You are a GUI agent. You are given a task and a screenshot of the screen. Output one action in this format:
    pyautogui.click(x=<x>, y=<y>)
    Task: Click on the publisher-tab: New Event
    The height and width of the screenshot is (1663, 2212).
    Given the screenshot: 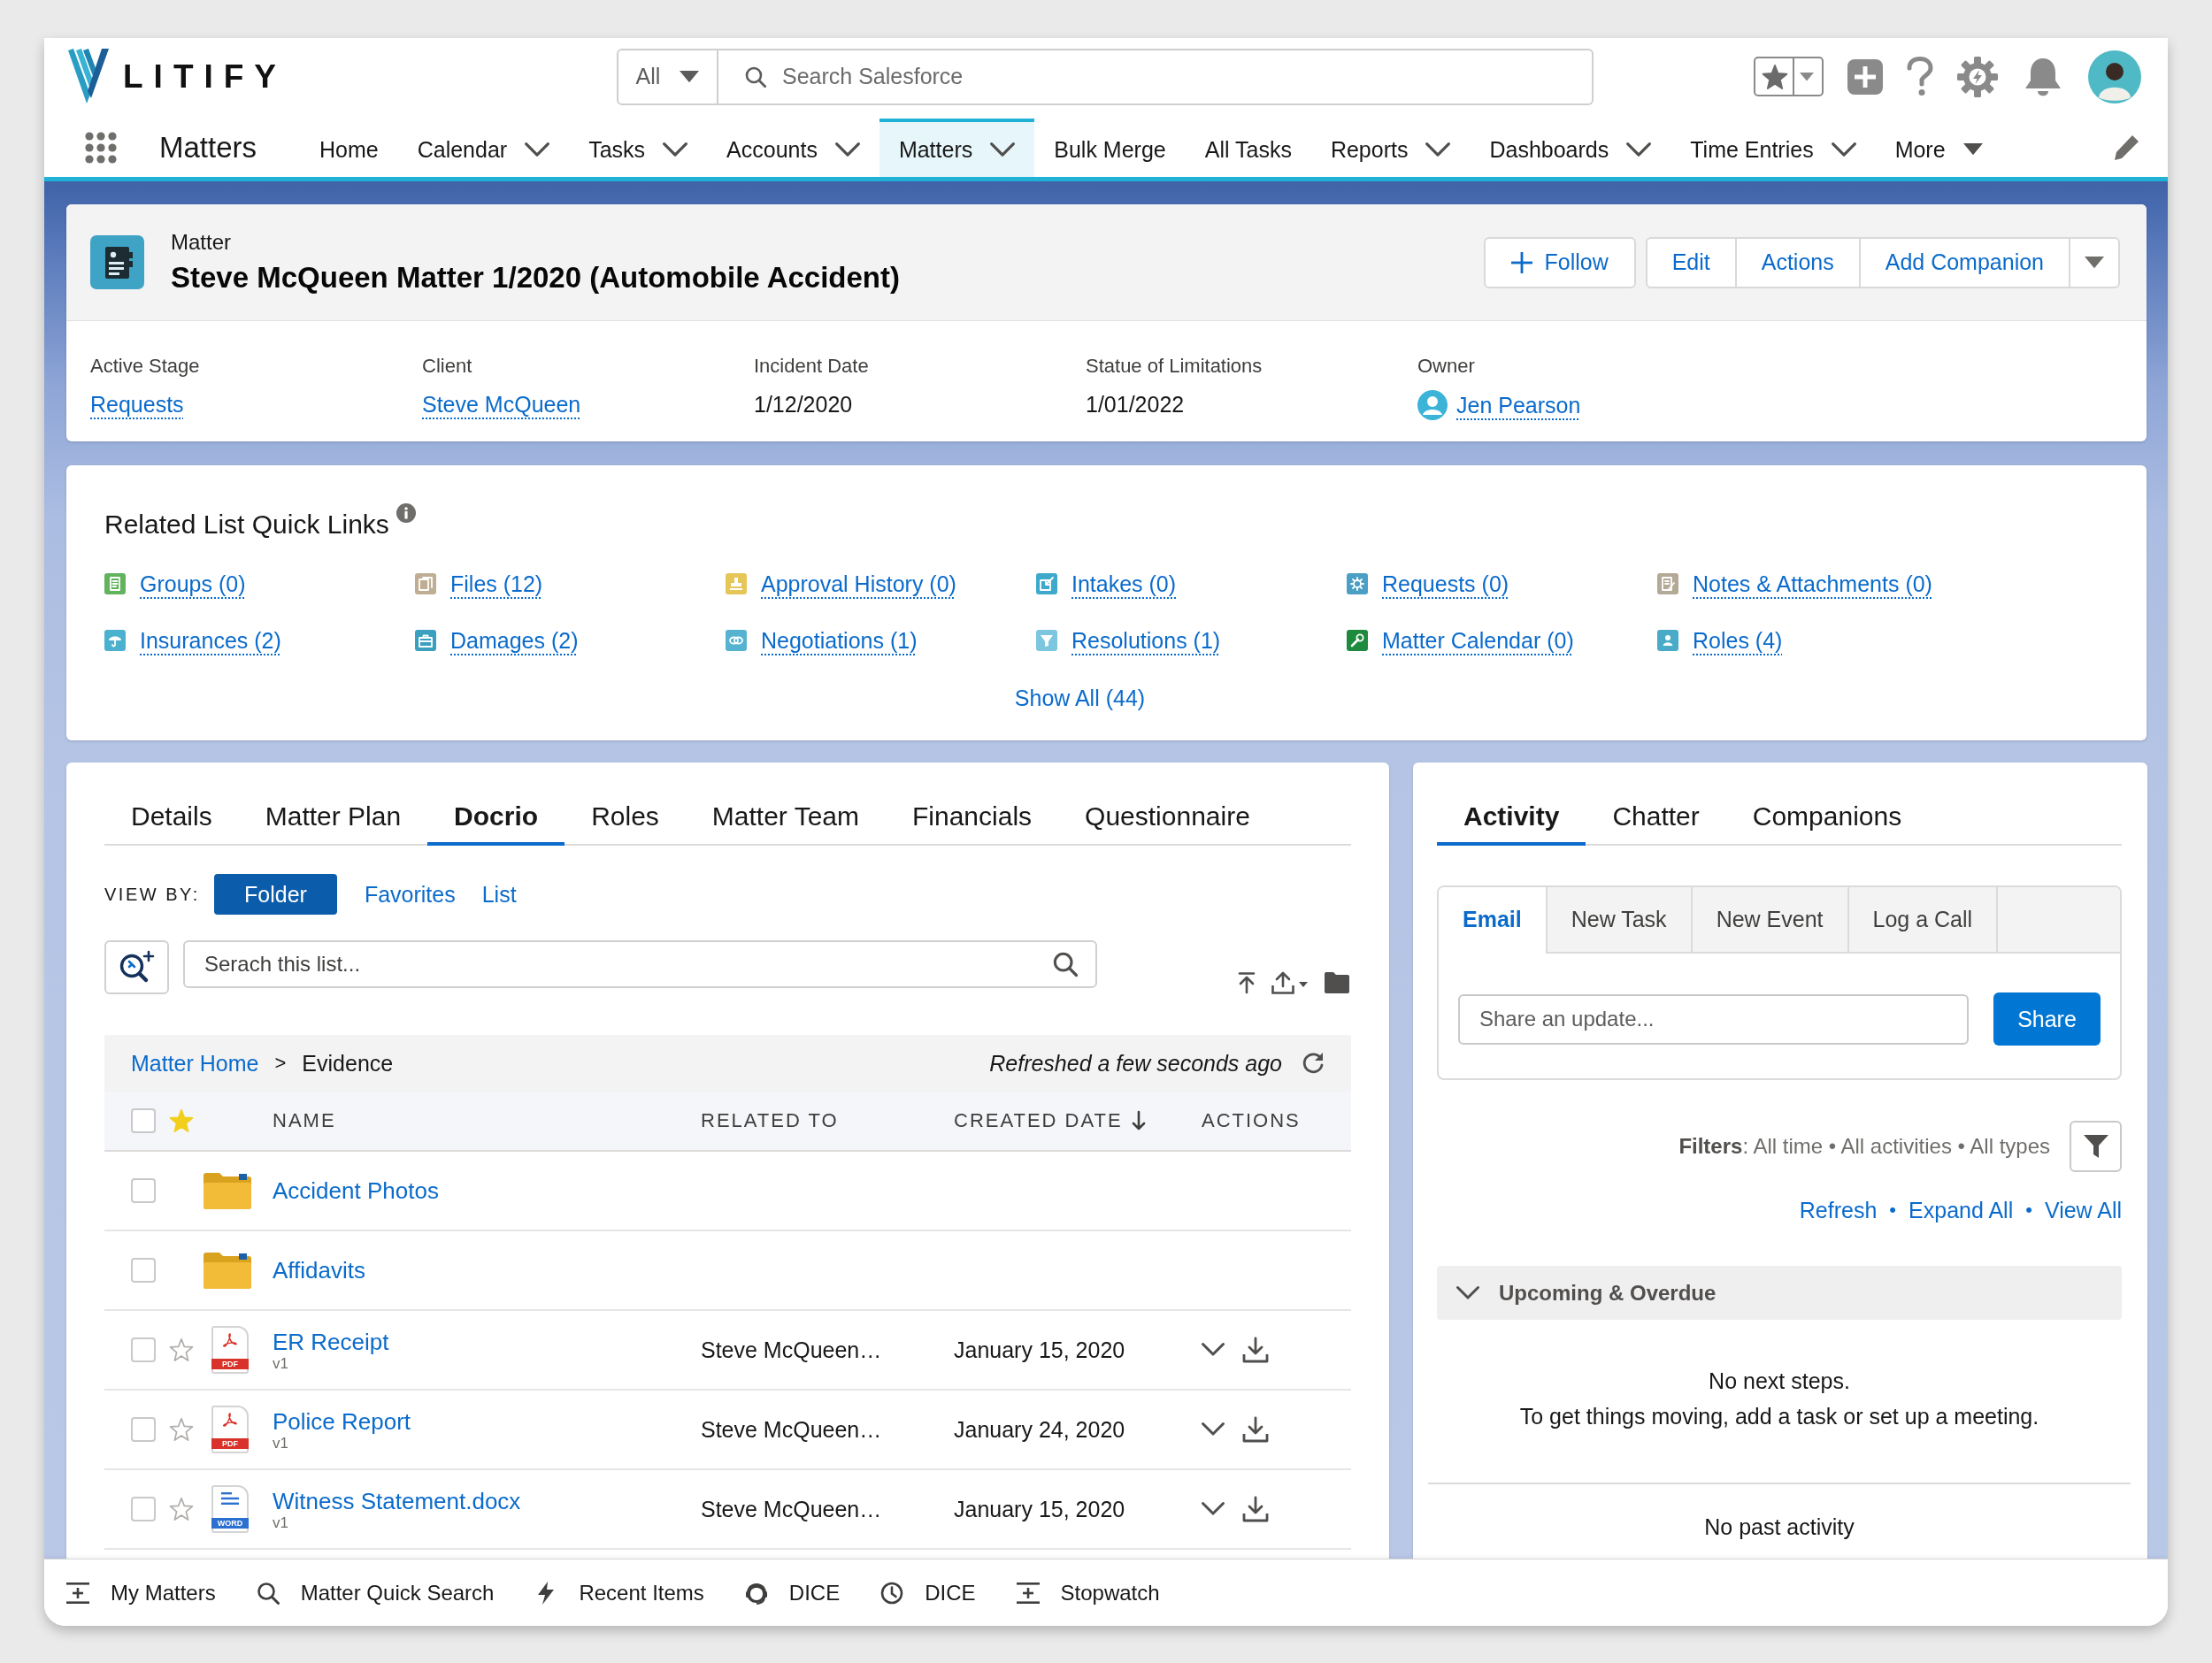 What is the action you would take?
    pyautogui.click(x=1769, y=921)
    